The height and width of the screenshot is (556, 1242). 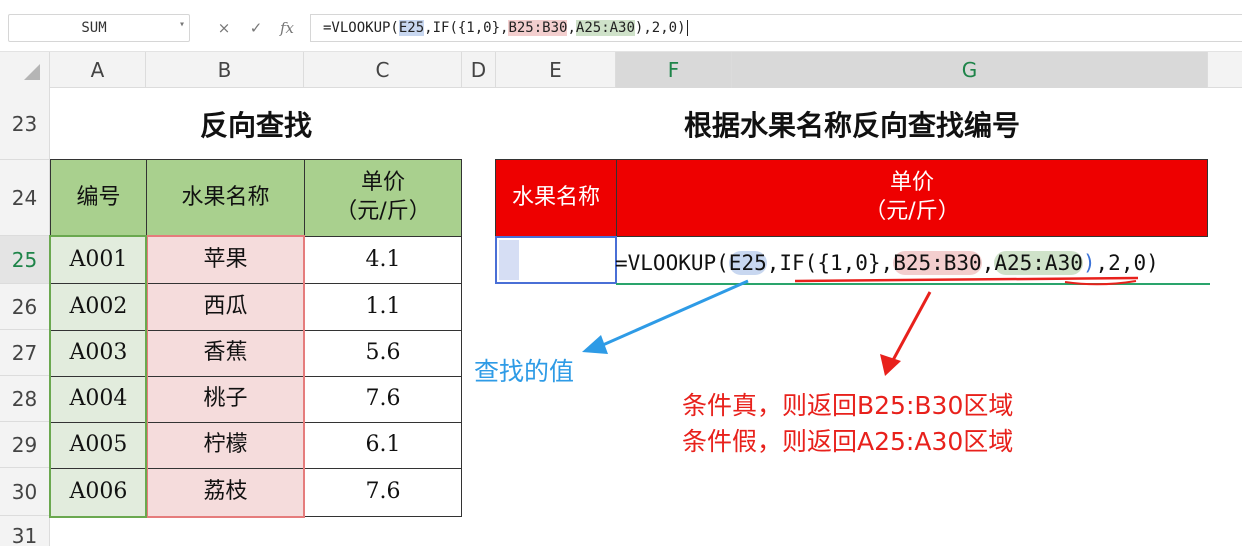 What do you see at coordinates (890, 365) in the screenshot?
I see `red-arrow-head` at bounding box center [890, 365].